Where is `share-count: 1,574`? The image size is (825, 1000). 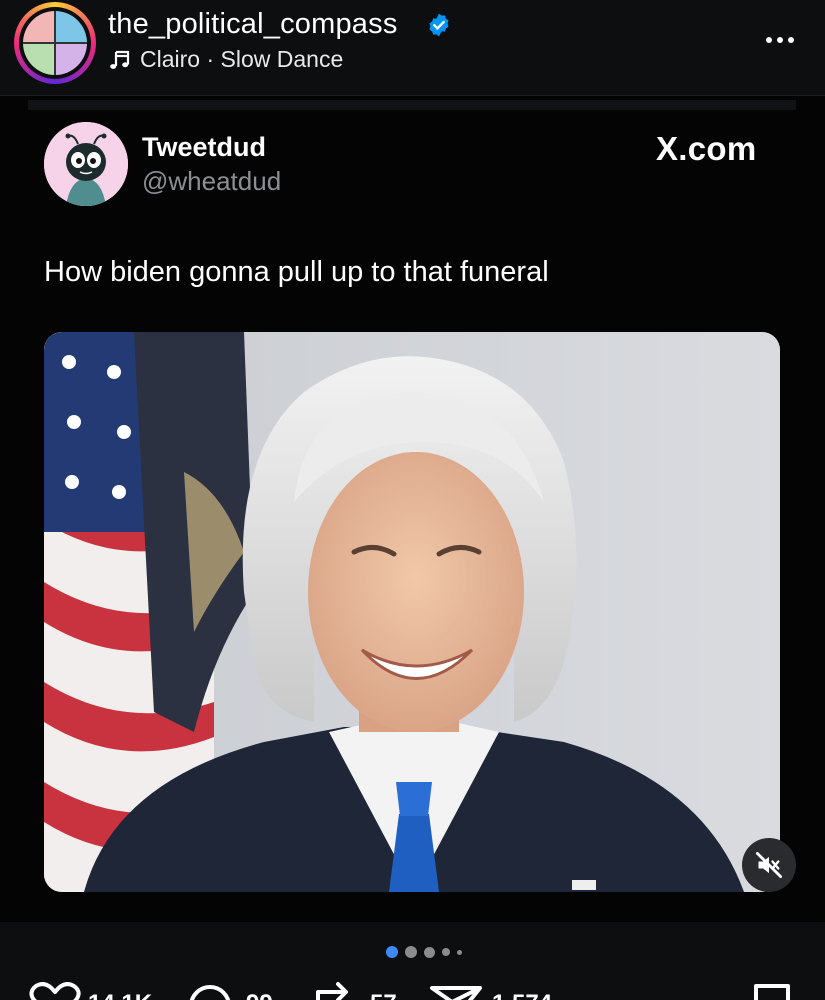 share-count: 1,574 is located at coordinates (522, 995).